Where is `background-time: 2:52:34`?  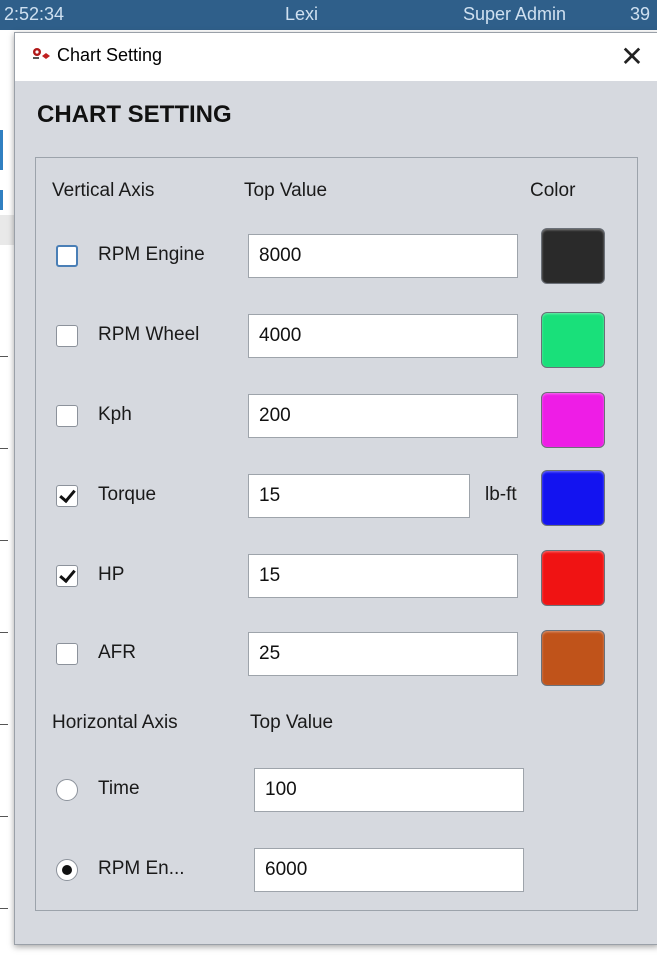 background-time: 2:52:34 is located at coordinates (34, 14).